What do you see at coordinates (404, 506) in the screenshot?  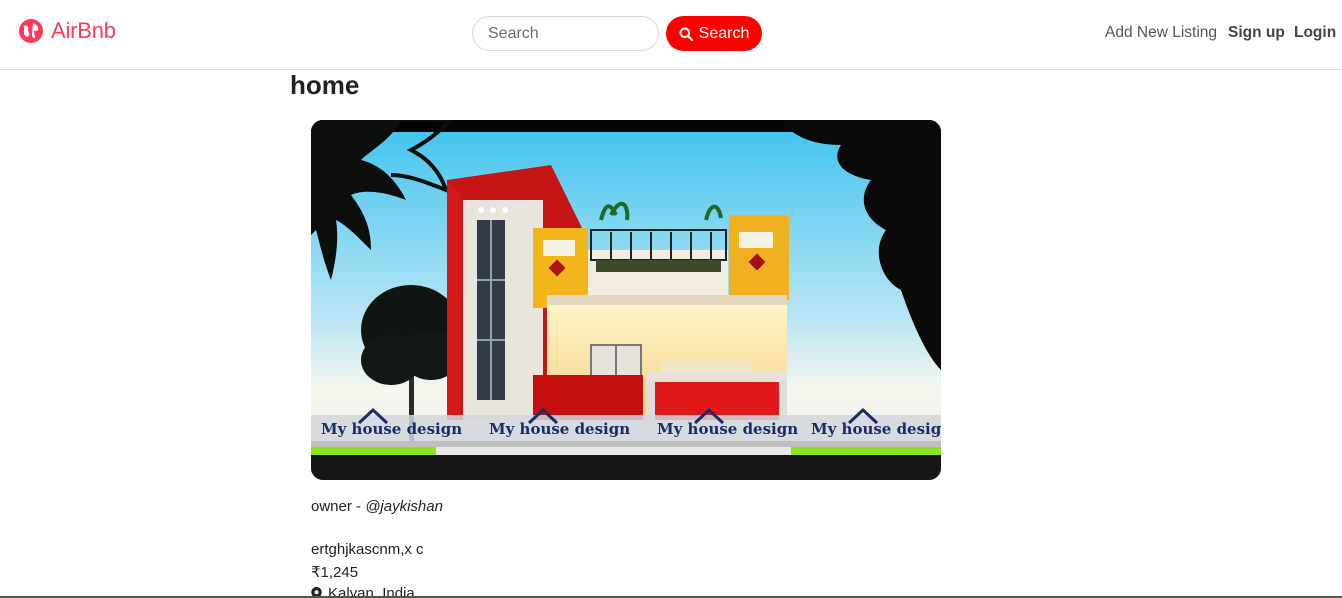 I see `owner-handle: @jaykishan` at bounding box center [404, 506].